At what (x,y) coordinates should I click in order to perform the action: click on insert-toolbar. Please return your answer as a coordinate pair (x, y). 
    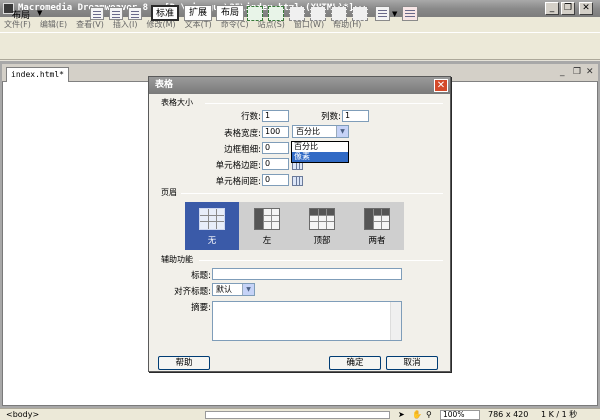
    Looking at the image, I should click on (300, 46).